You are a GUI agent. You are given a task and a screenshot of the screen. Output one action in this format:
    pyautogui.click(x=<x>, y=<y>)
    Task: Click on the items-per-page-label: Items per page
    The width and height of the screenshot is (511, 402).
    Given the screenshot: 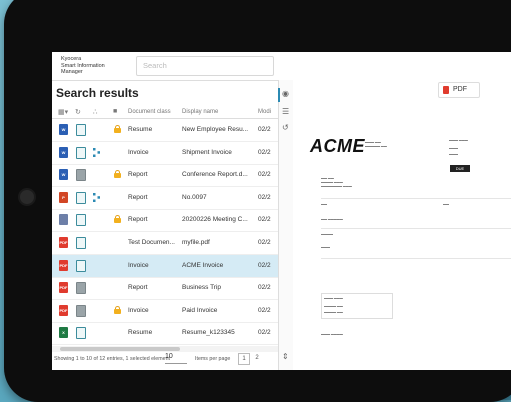 What is the action you would take?
    pyautogui.click(x=213, y=359)
    